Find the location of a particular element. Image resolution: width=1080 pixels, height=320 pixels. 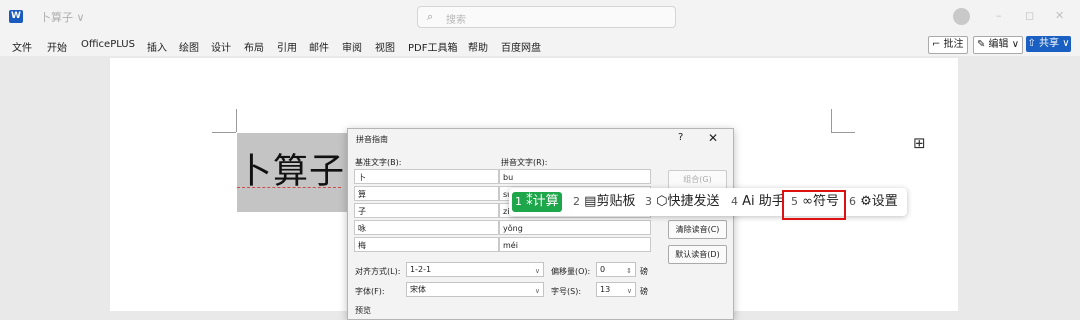

spellcheck-underline is located at coordinates (289, 187).